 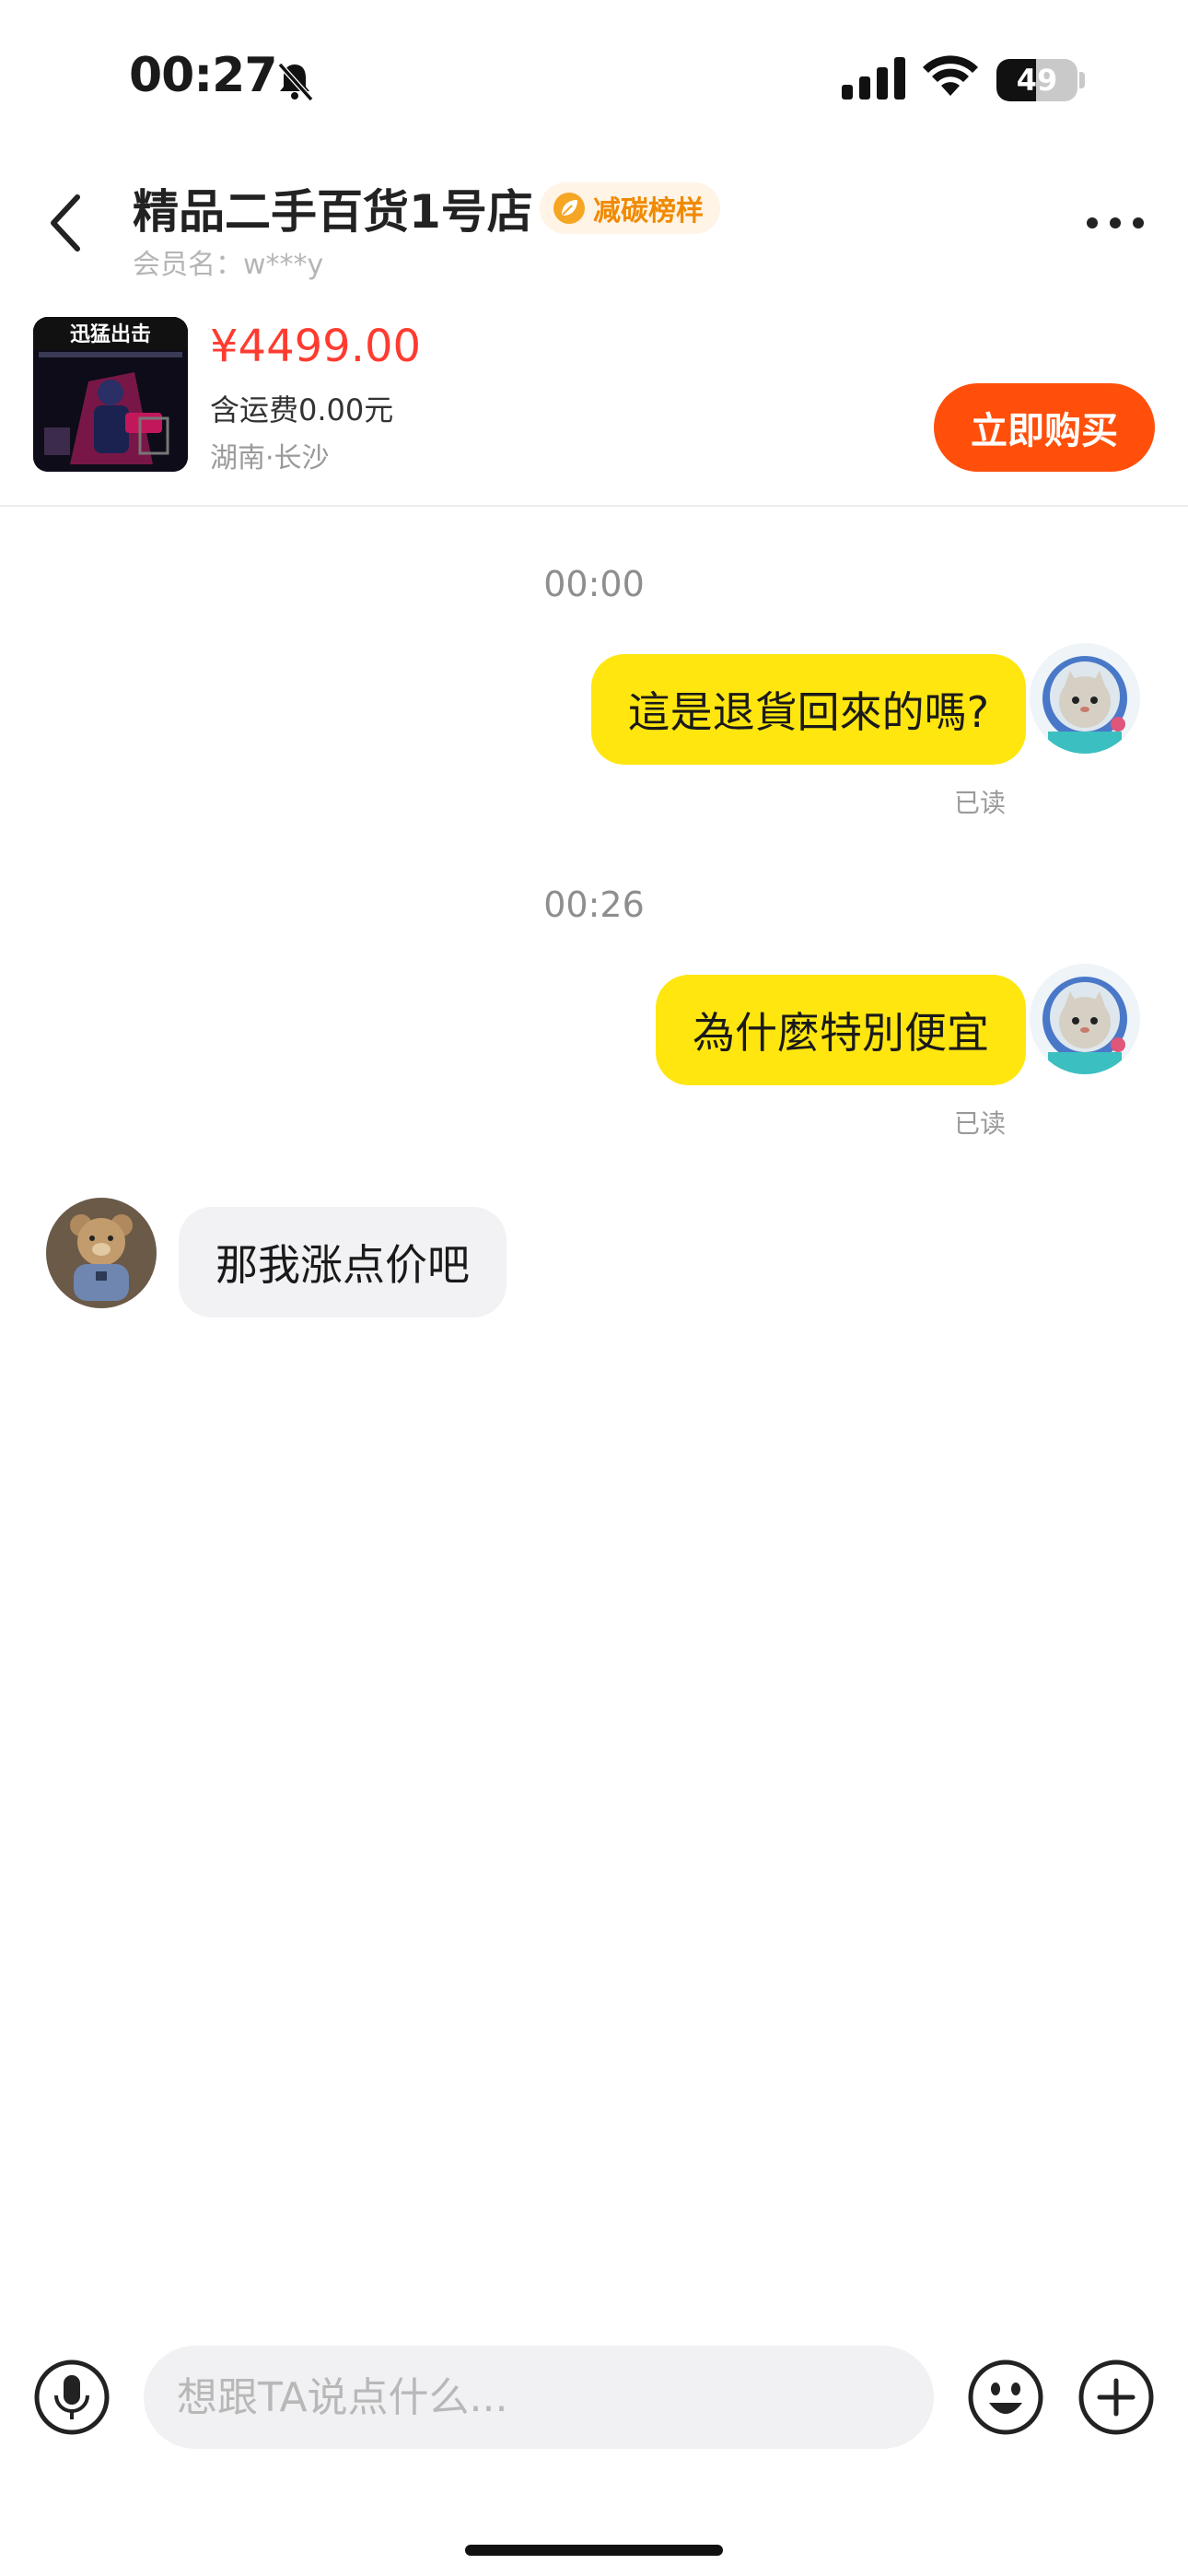 What do you see at coordinates (951, 75) in the screenshot?
I see `wifi-icon` at bounding box center [951, 75].